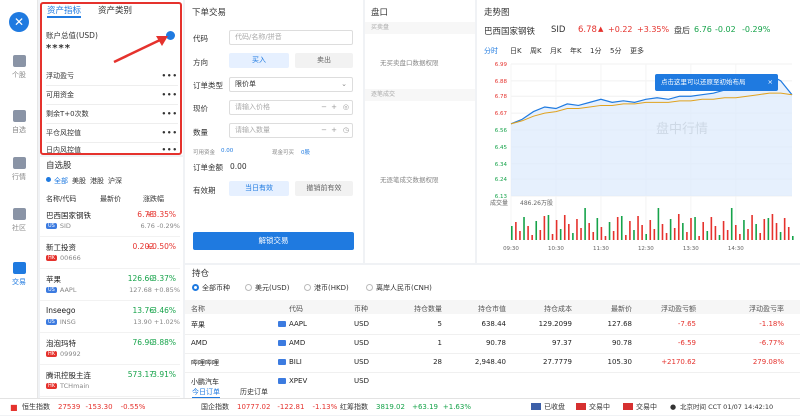 The height and width of the screenshot is (416, 800). I want to click on holdings-header-cell: 持仓数量, so click(423, 309).